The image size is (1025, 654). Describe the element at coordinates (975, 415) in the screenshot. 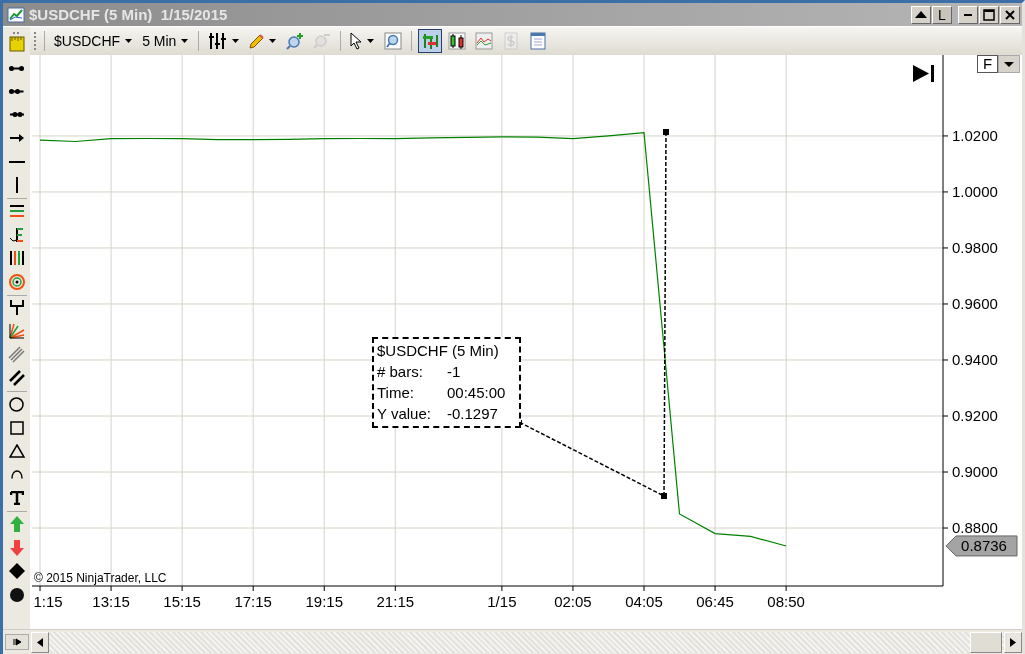

I see `price-axis-label: 0.9200` at that location.